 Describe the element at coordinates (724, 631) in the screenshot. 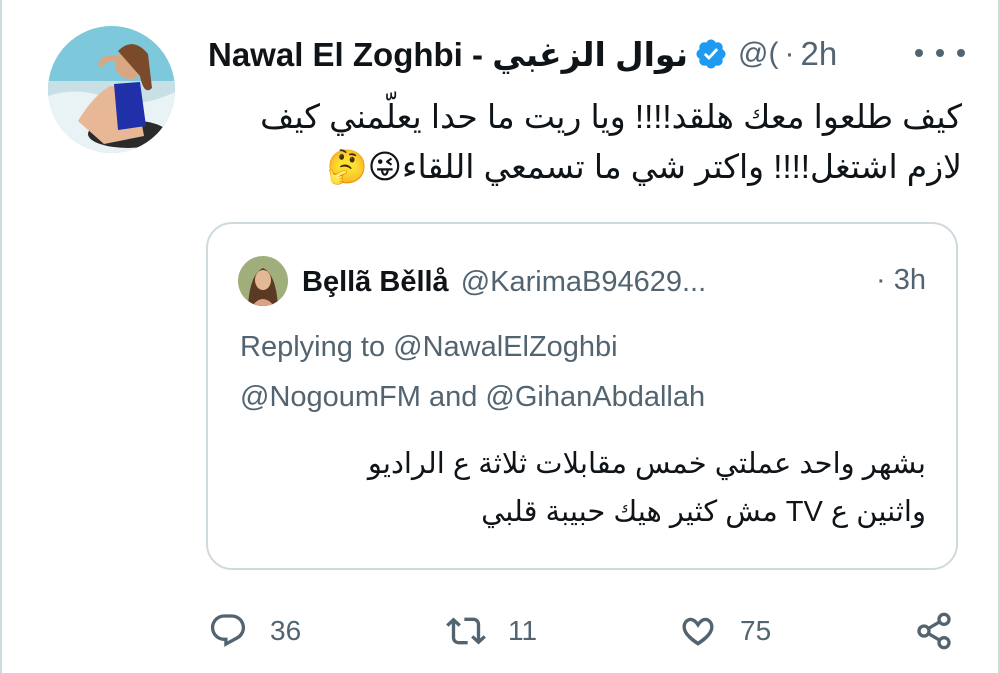

I see `like-button: 75` at that location.